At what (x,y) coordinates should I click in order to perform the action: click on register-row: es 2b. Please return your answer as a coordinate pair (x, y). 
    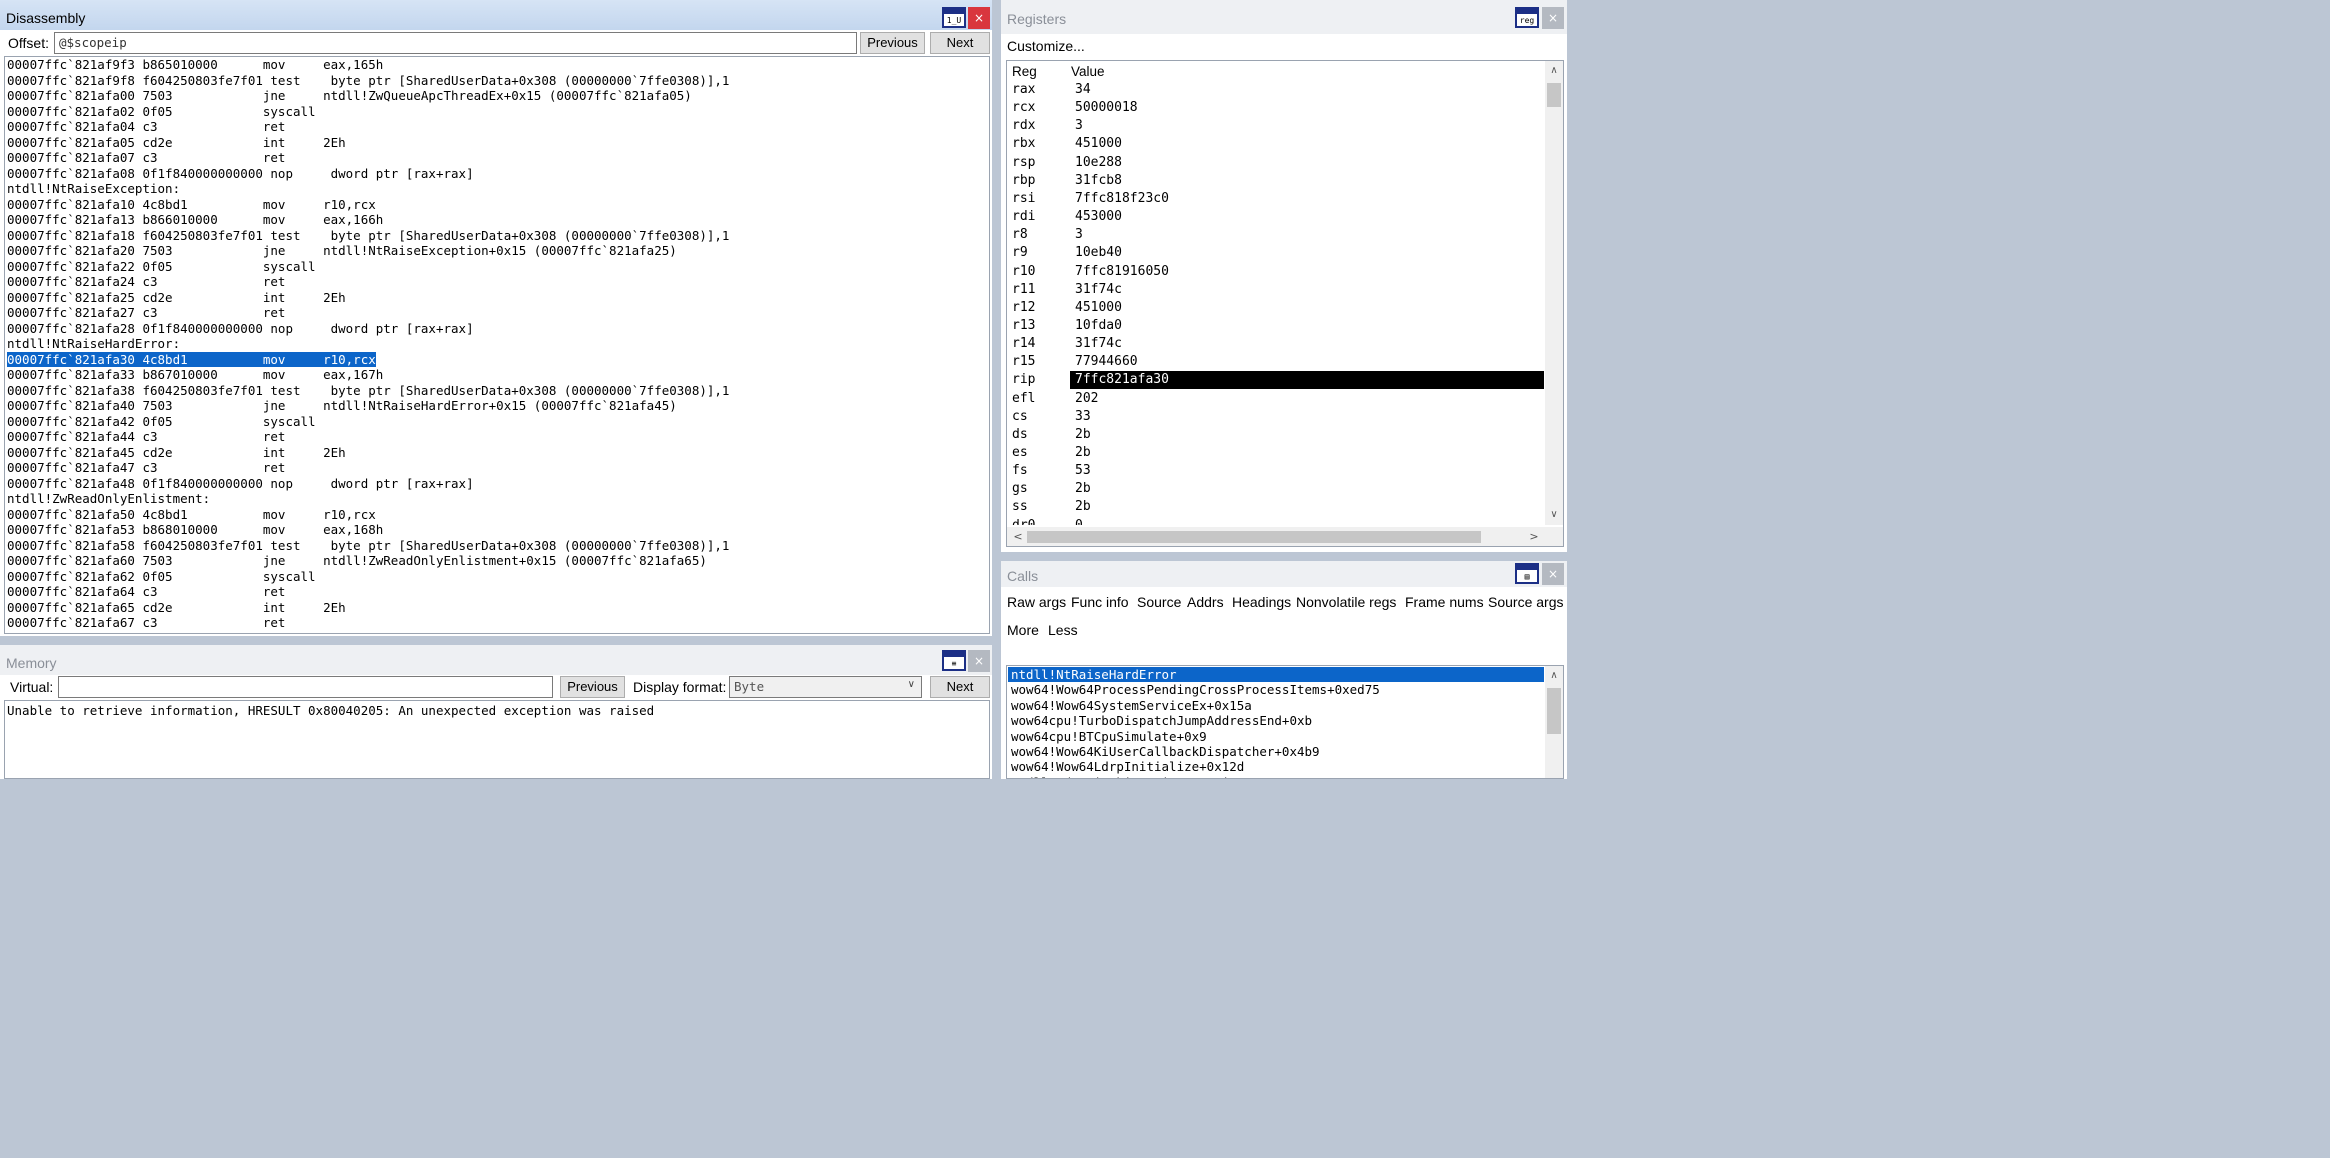
    Looking at the image, I should click on (1275, 453).